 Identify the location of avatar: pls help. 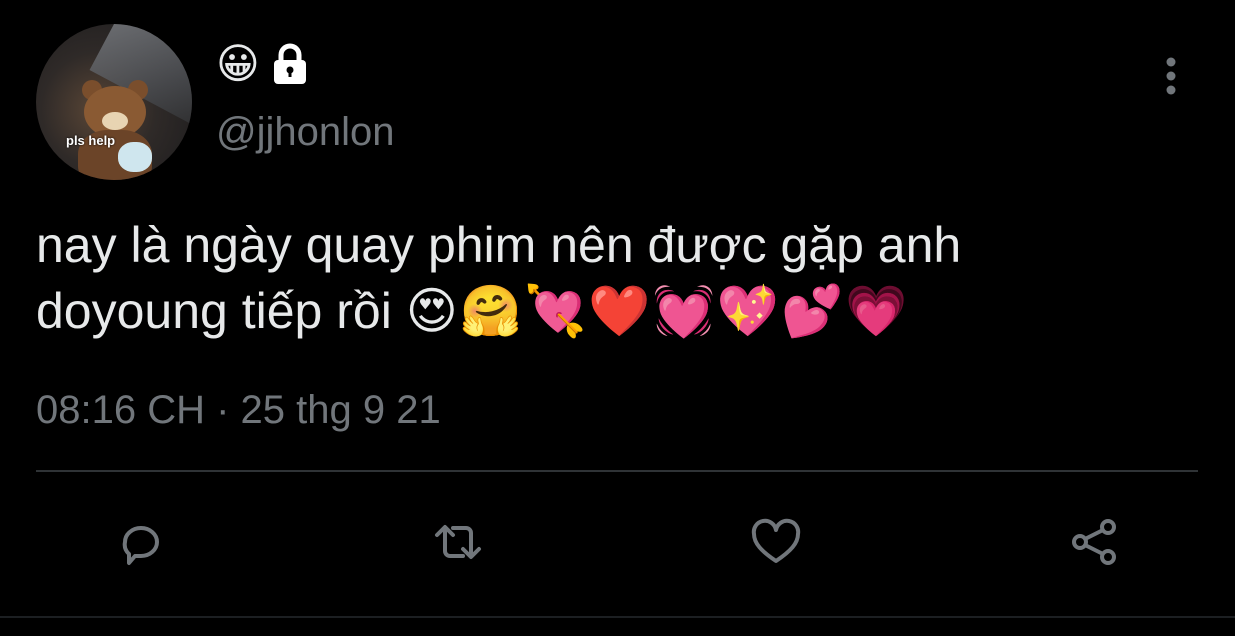
(114, 102).